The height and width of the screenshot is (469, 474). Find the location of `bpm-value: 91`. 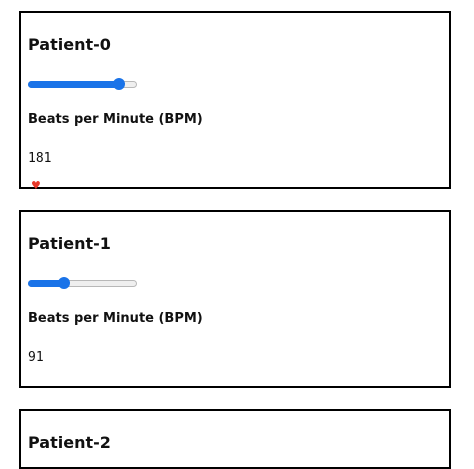

bpm-value: 91 is located at coordinates (36, 357).